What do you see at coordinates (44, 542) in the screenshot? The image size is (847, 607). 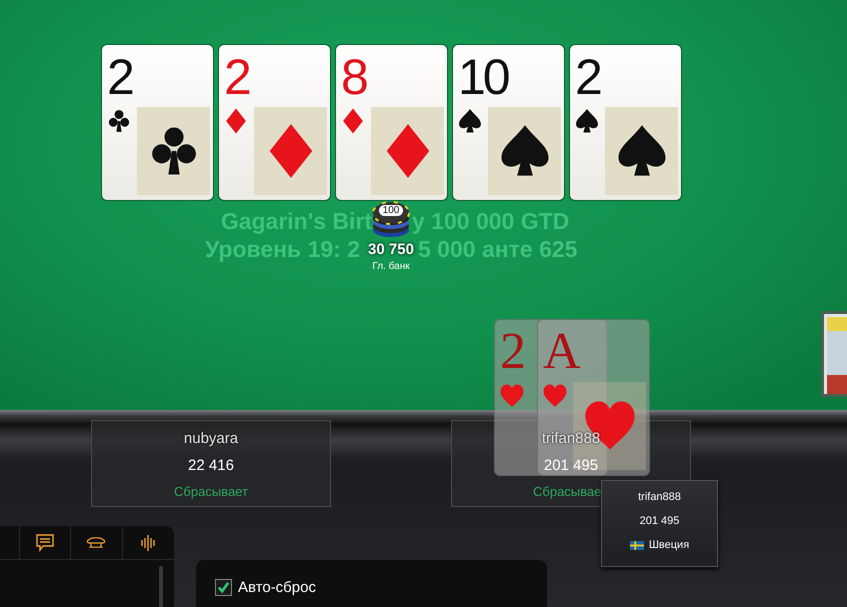 I see `chat-icon` at bounding box center [44, 542].